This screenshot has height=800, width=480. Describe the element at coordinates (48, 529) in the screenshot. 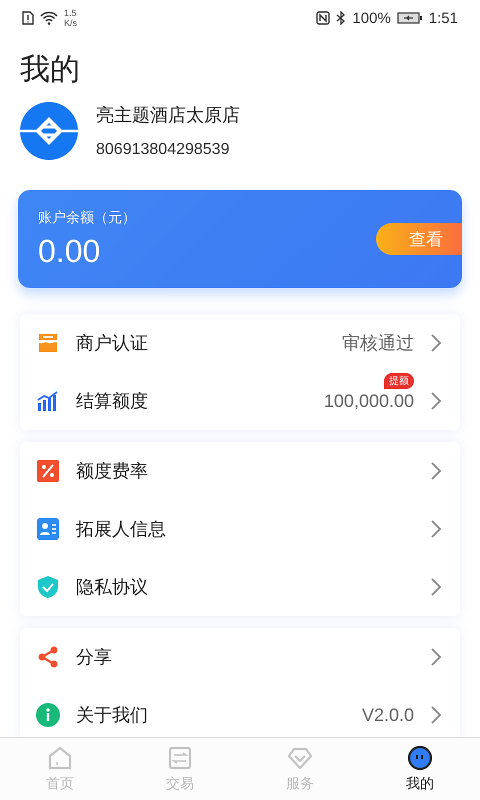

I see `contact-card-icon` at that location.